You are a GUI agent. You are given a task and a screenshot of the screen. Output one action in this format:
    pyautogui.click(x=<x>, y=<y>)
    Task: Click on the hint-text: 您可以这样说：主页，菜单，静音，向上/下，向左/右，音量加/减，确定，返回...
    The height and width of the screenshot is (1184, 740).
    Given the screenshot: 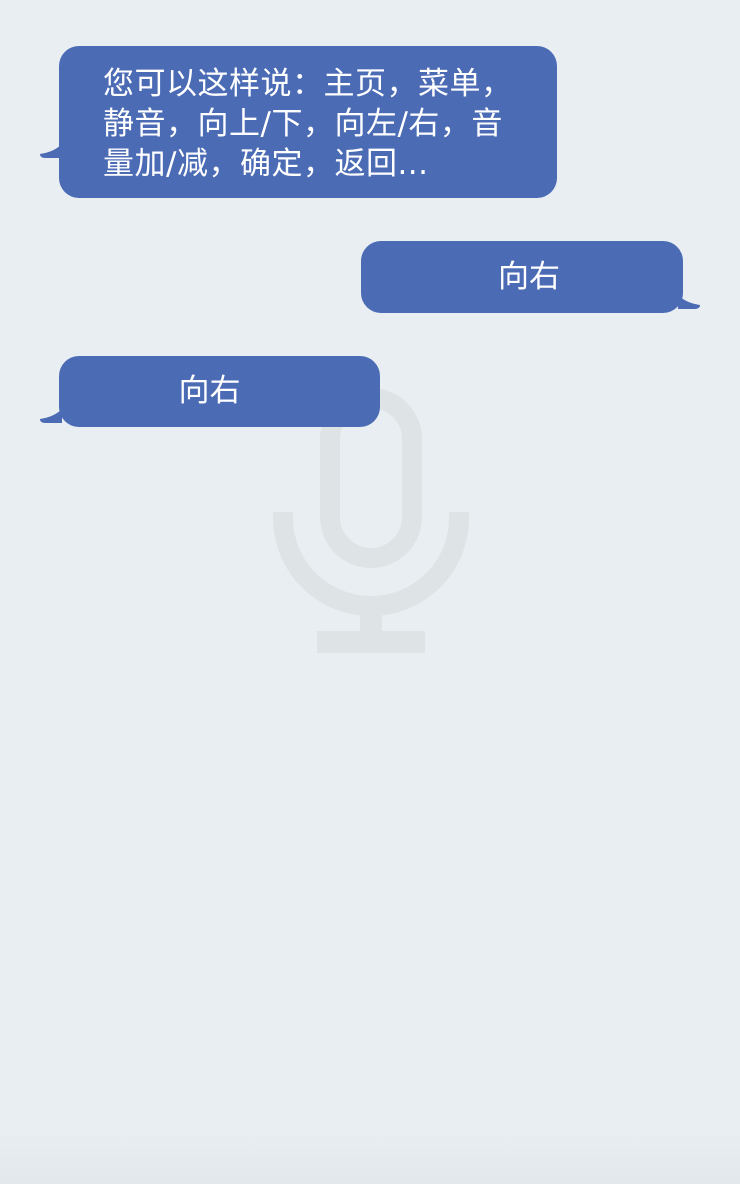 What is the action you would take?
    pyautogui.click(x=308, y=124)
    